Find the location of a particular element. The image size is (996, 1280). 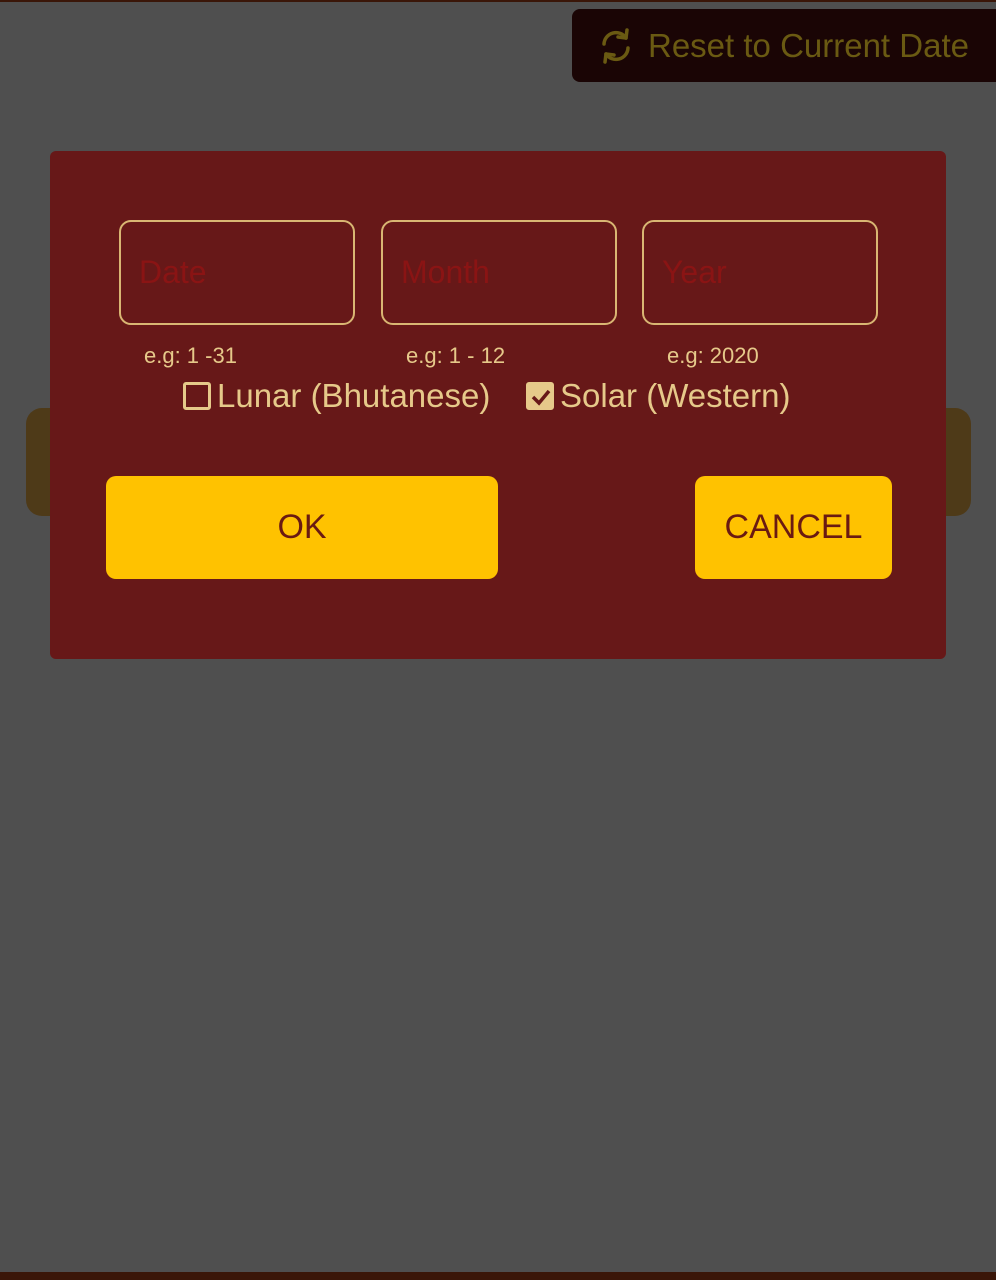

lunar-checkbox is located at coordinates (197, 396).